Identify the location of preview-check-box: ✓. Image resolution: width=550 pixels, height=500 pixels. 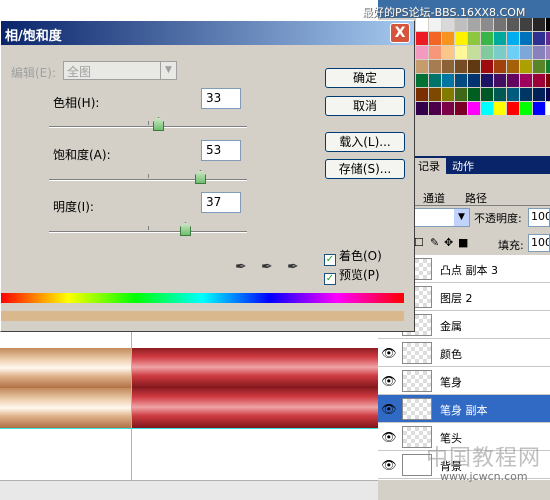
(330, 279).